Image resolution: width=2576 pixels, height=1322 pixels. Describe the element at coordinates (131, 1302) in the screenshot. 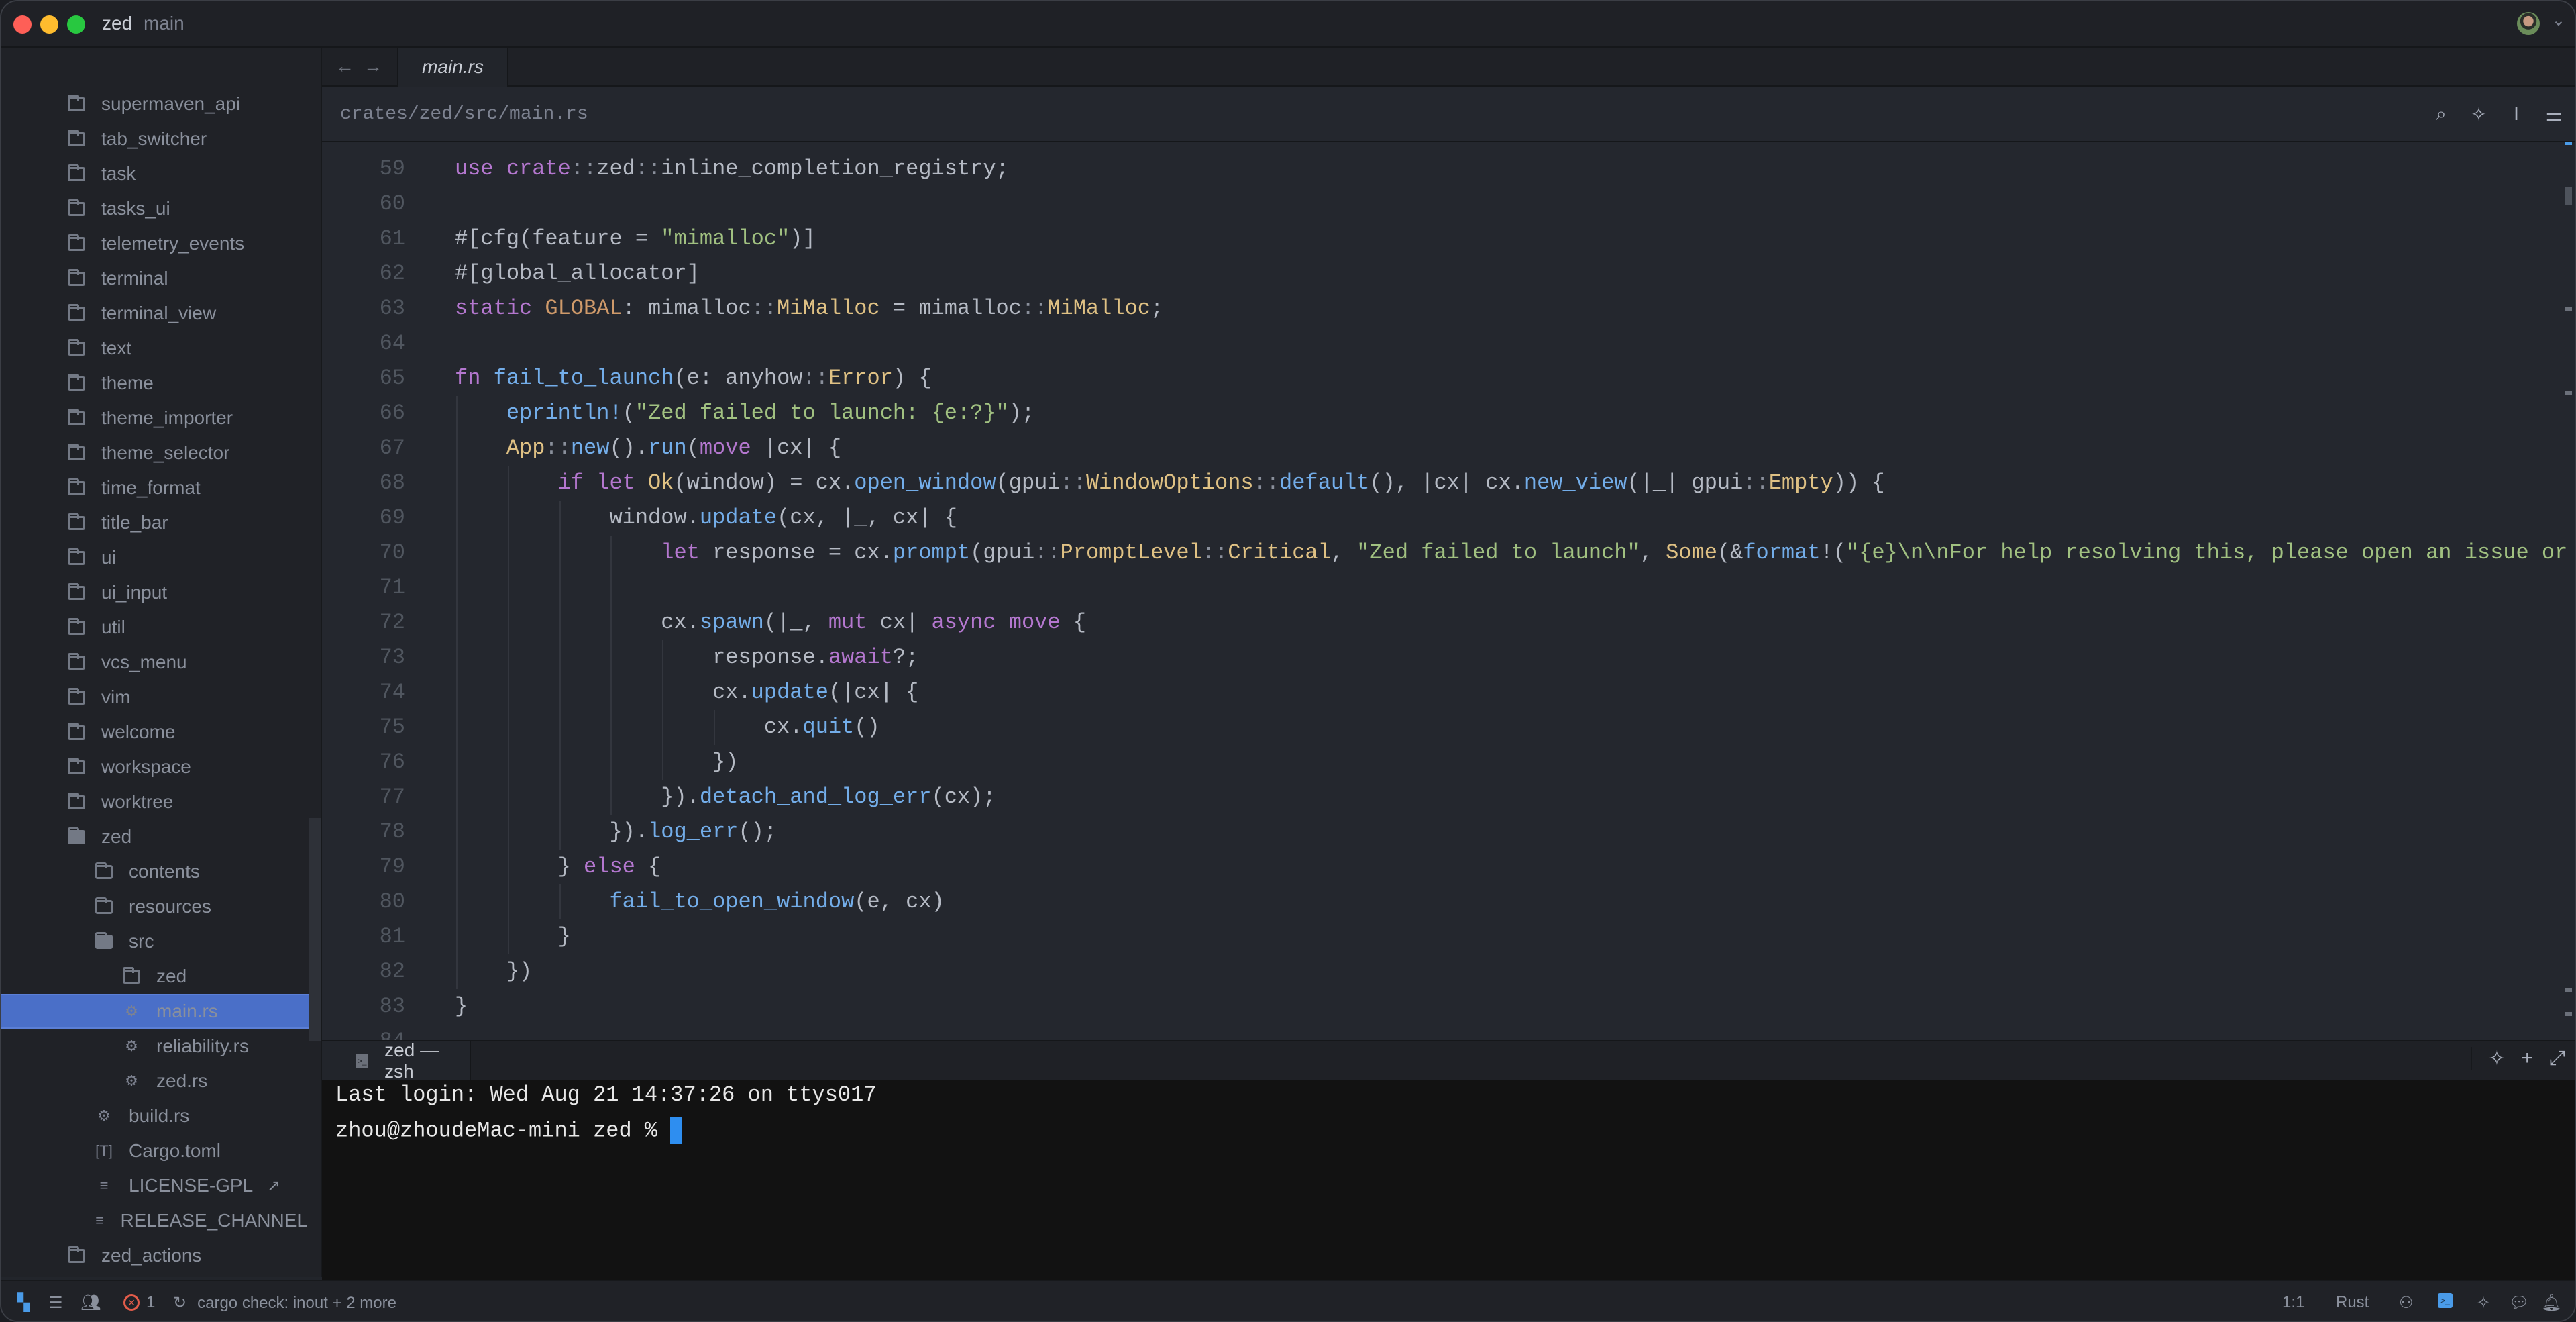

I see `error-icon: ✕` at that location.